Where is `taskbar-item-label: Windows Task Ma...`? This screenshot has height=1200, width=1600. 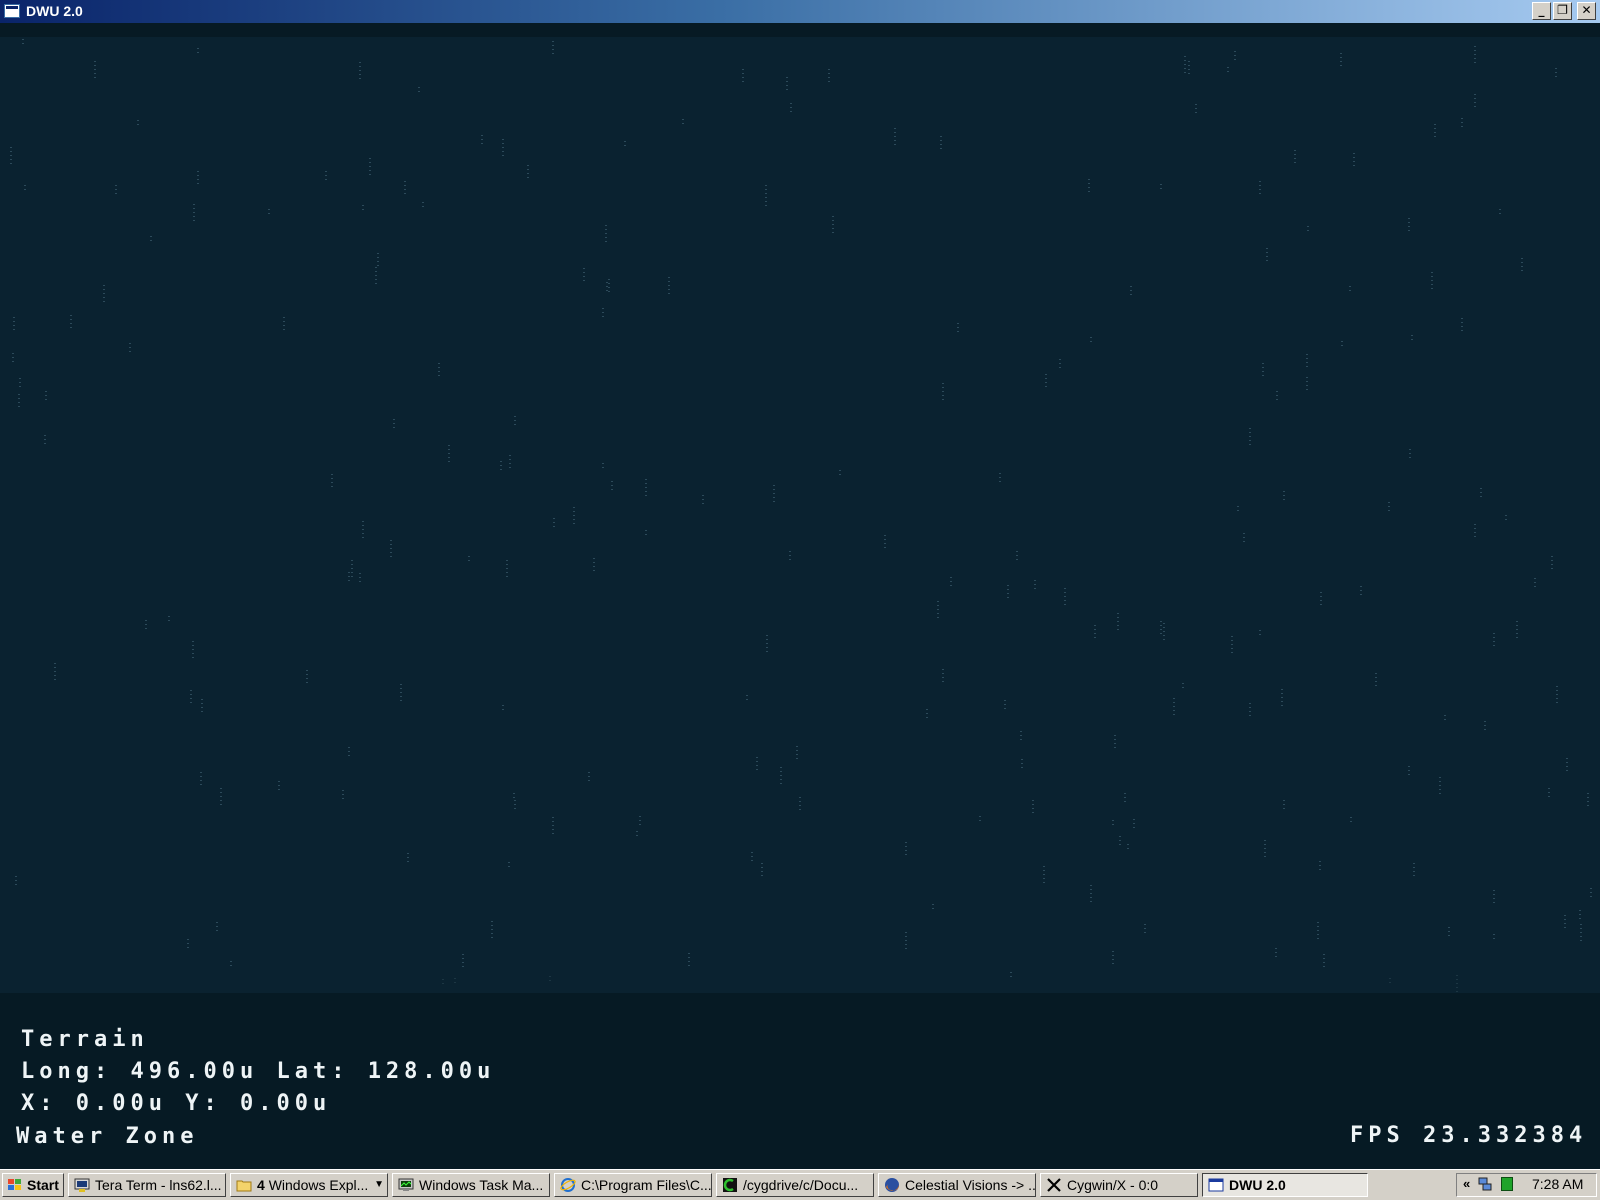
taskbar-item-label: Windows Task Ma... is located at coordinates (481, 1185).